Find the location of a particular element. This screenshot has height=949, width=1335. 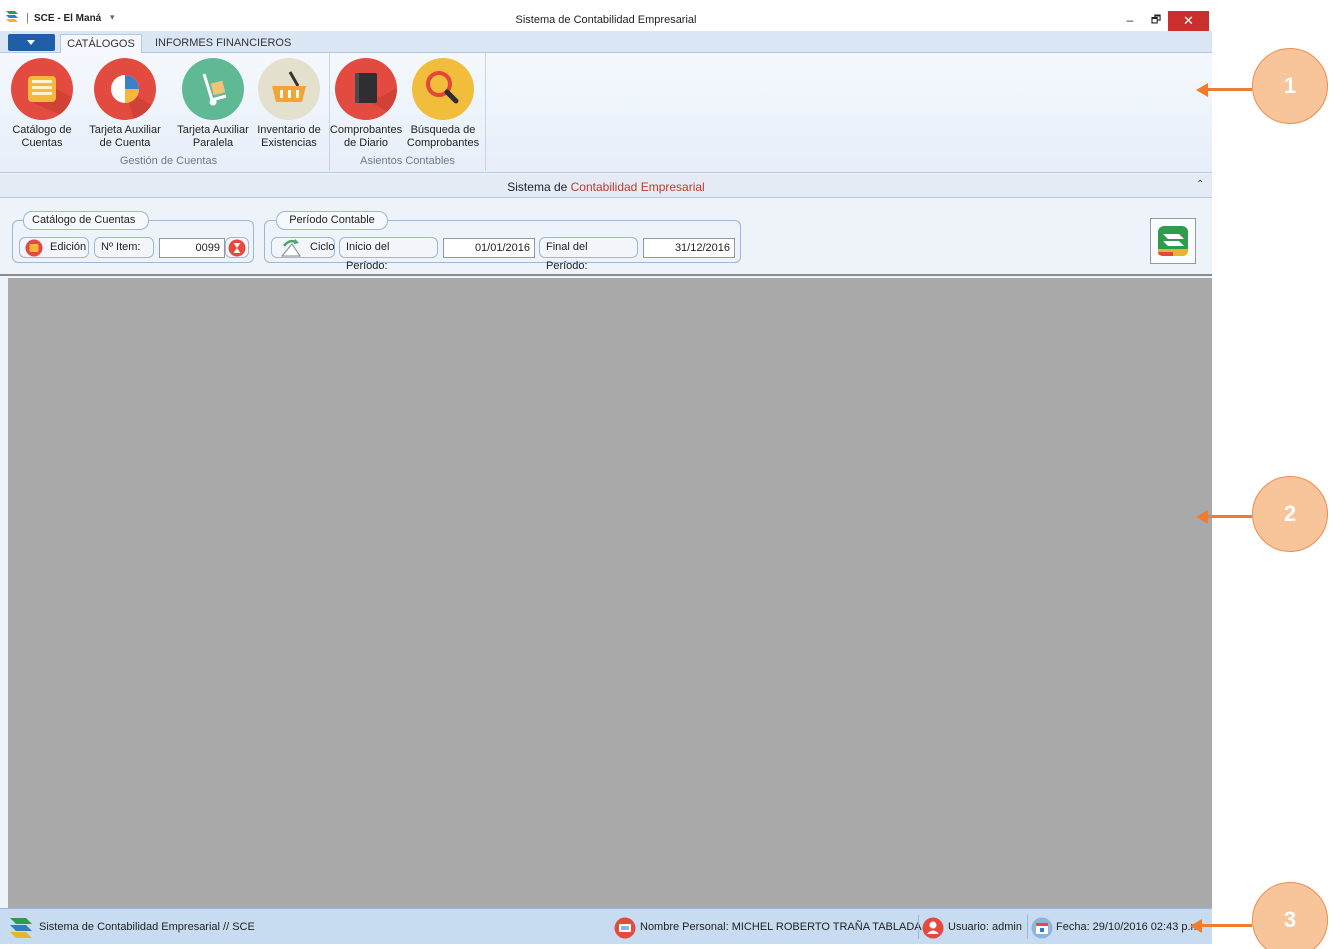

minimize-button: – is located at coordinates (1130, 20).